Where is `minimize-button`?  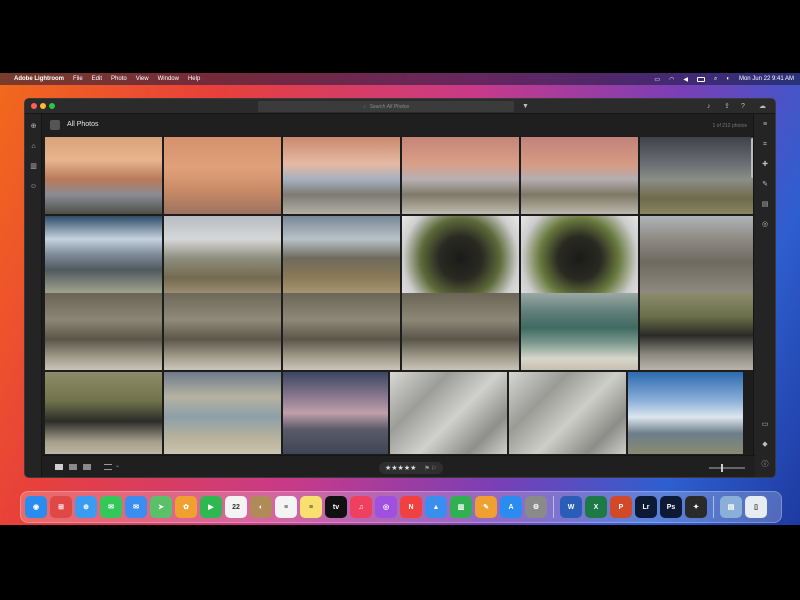
minimize-button is located at coordinates (43, 106).